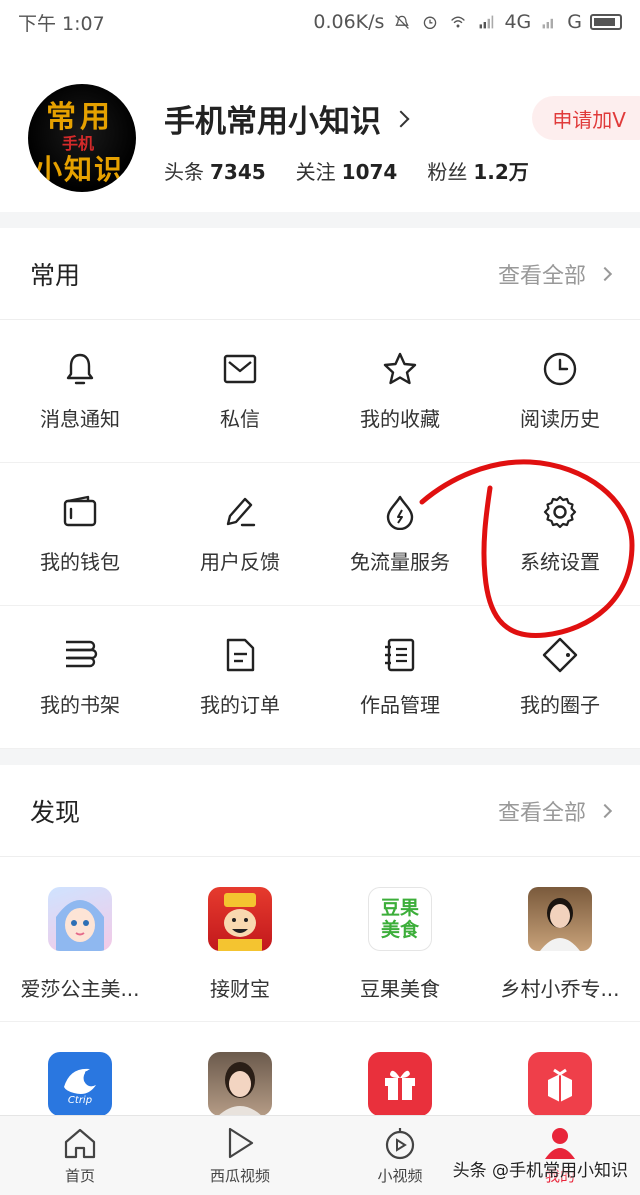 The height and width of the screenshot is (1195, 640). I want to click on status-right: 0.06K/s 4G G, so click(467, 22).